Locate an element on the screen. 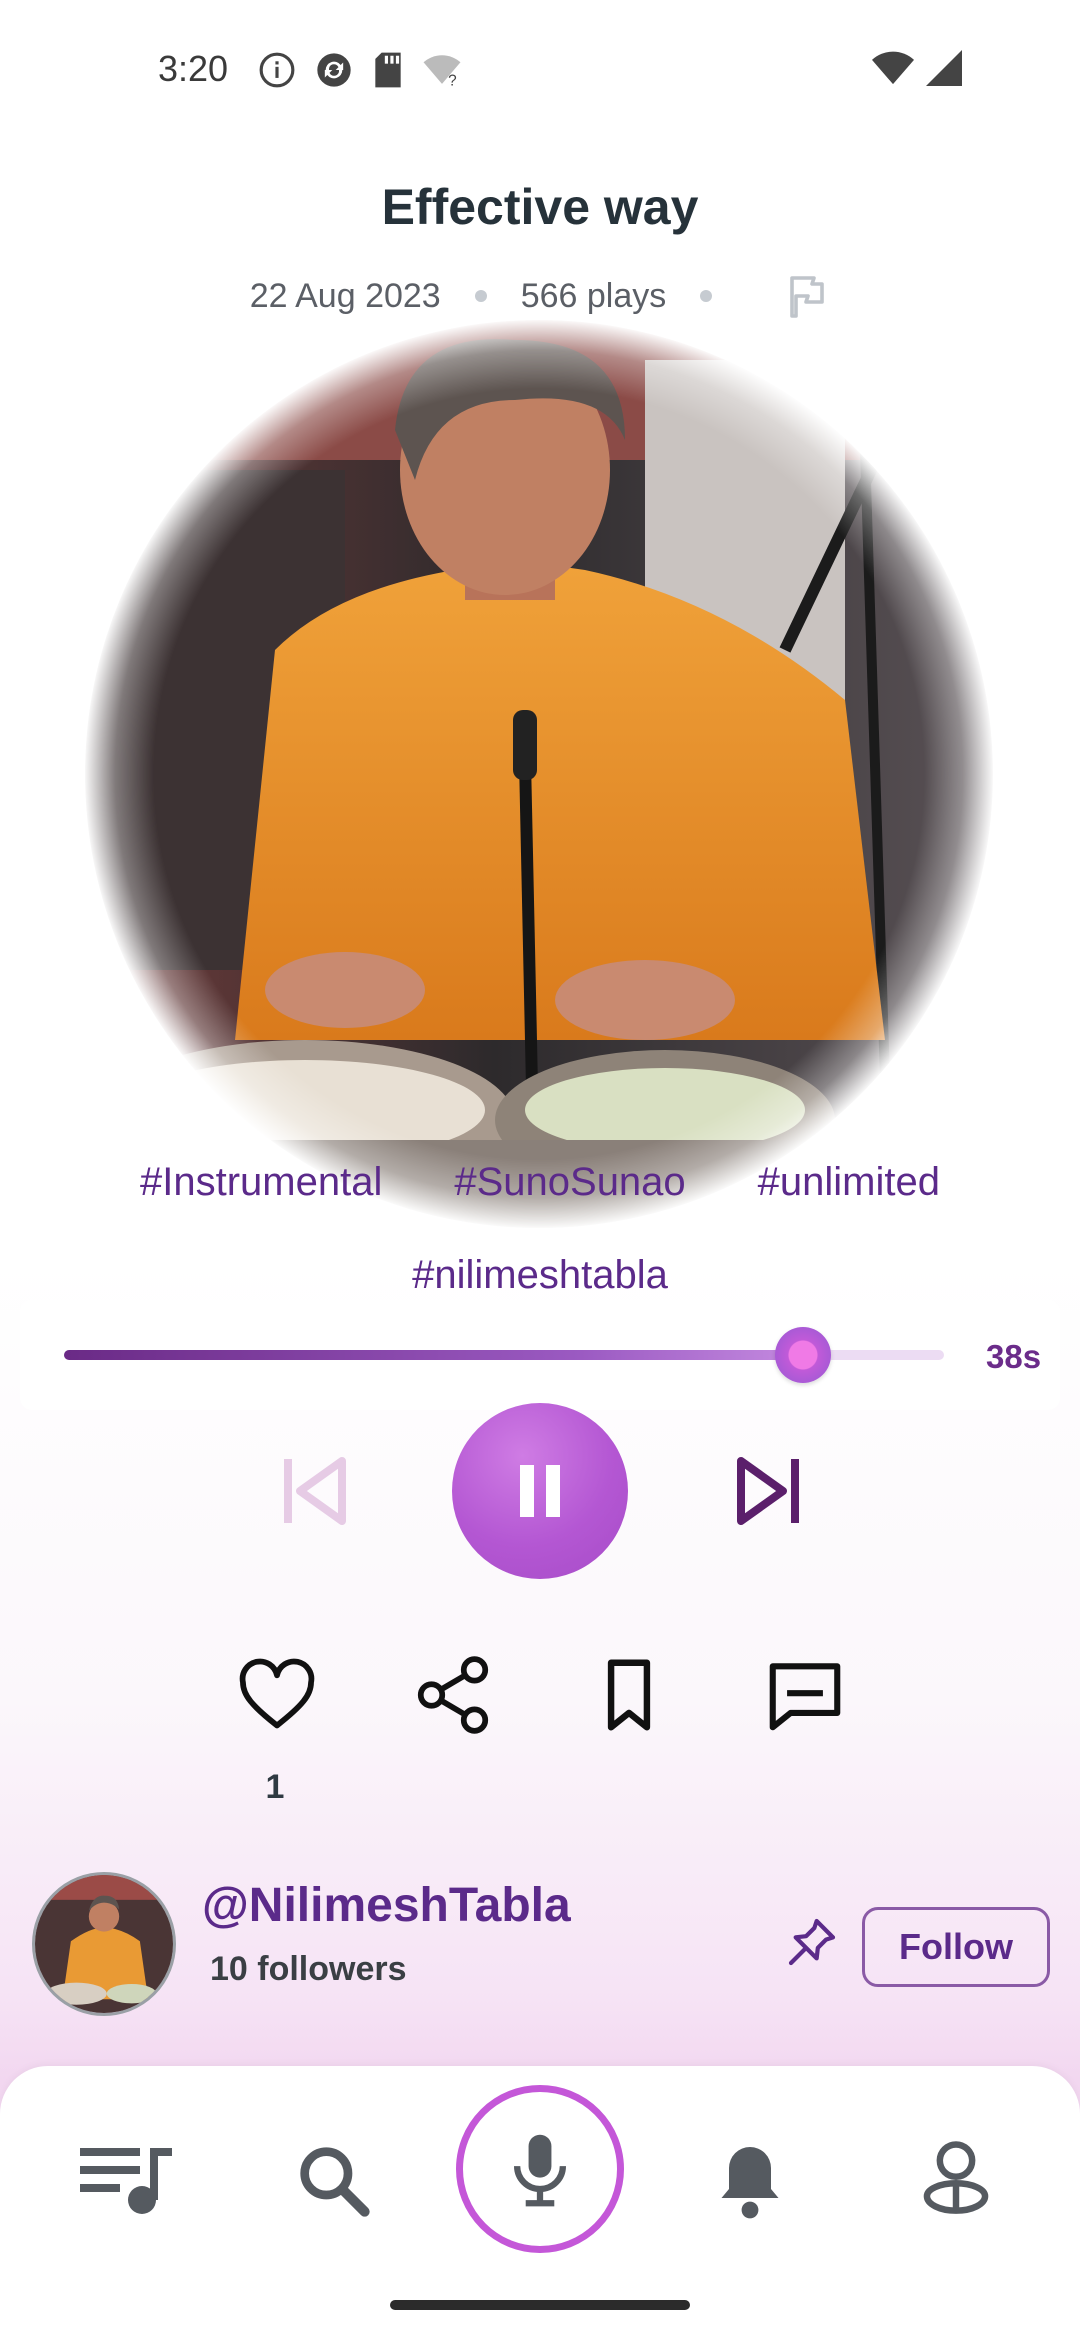 This screenshot has width=1080, height=2340. seek-bar-progress is located at coordinates (434, 1355).